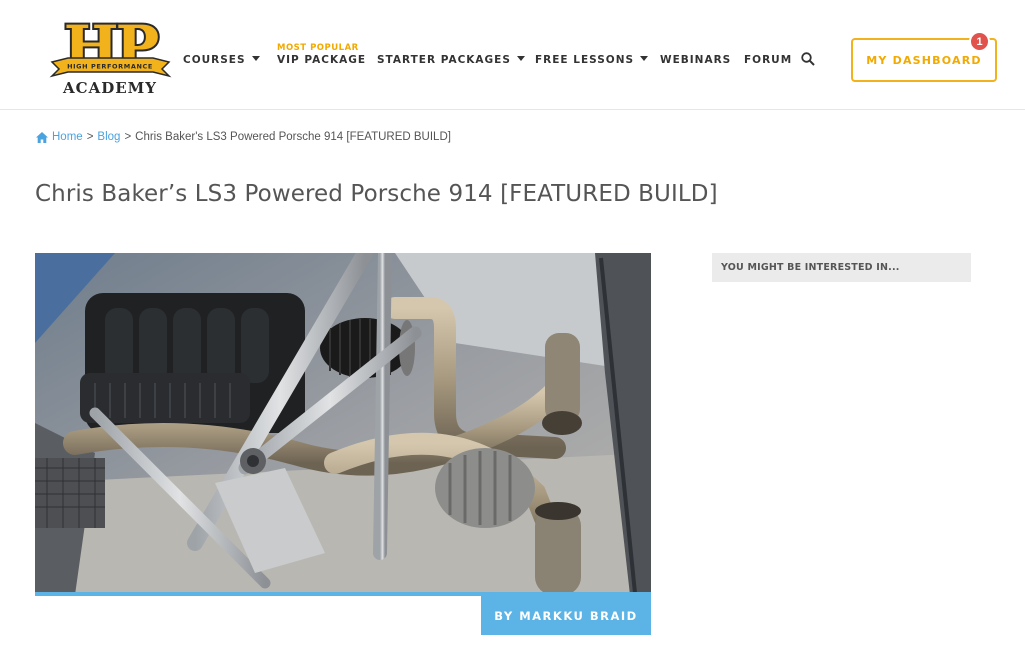 This screenshot has height=650, width=1025. Describe the element at coordinates (110, 54) in the screenshot. I see `hp-academy-logo: HP HIGH PERFORMANCE ACADEMY` at that location.